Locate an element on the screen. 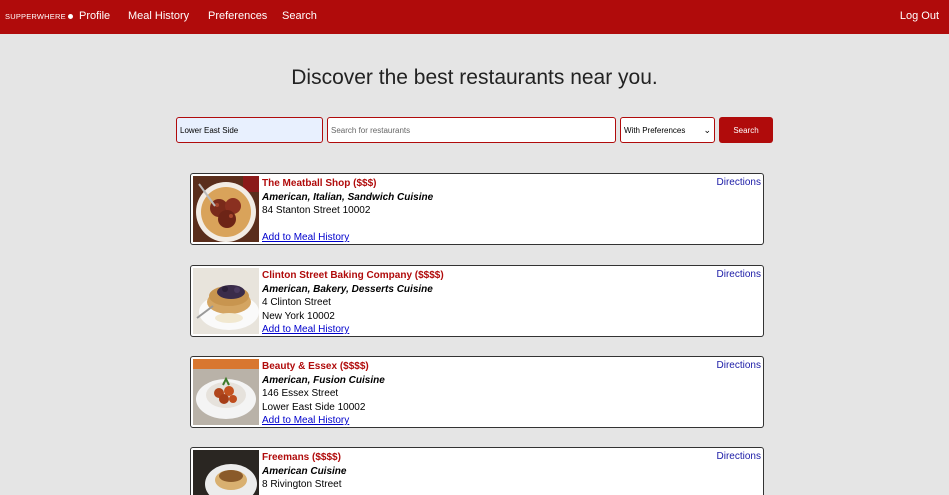 The image size is (949, 495). nav-link-search: Search is located at coordinates (299, 16).